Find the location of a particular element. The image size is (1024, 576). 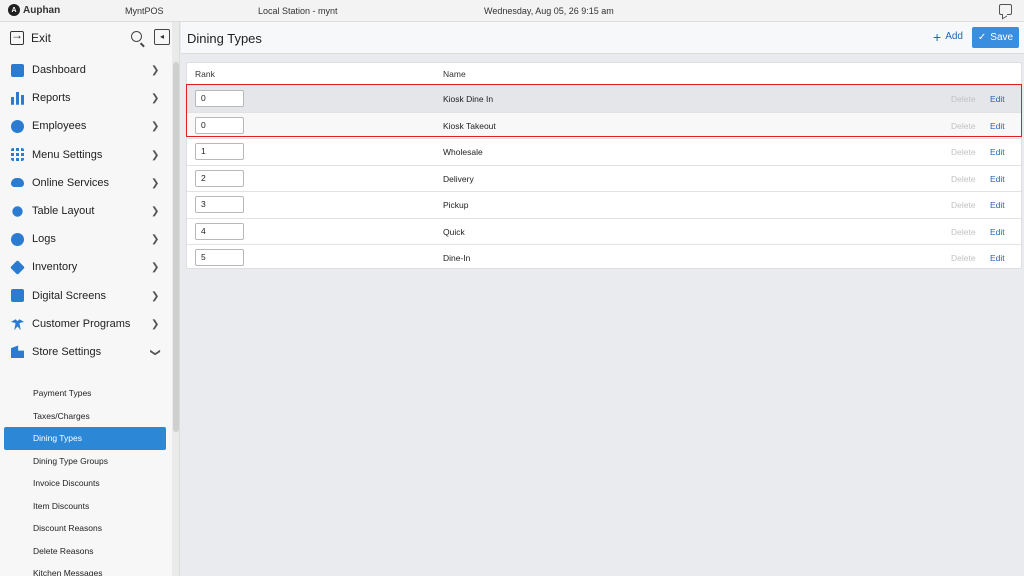

person-icon is located at coordinates (17, 324).